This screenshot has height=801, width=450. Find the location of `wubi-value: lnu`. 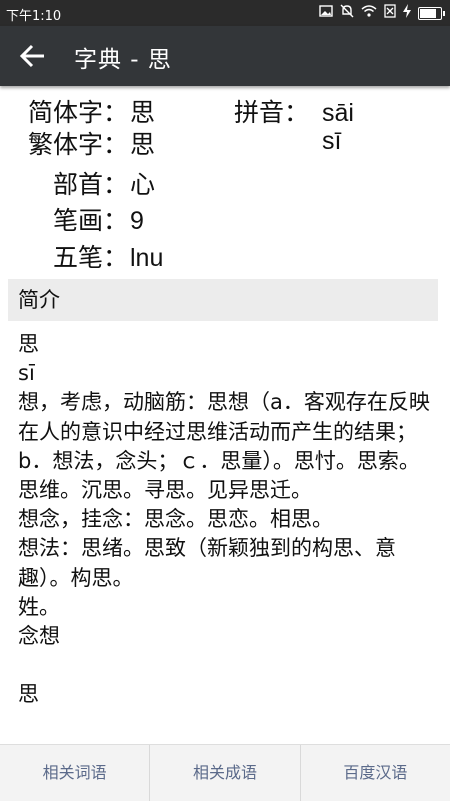

wubi-value: lnu is located at coordinates (147, 258).